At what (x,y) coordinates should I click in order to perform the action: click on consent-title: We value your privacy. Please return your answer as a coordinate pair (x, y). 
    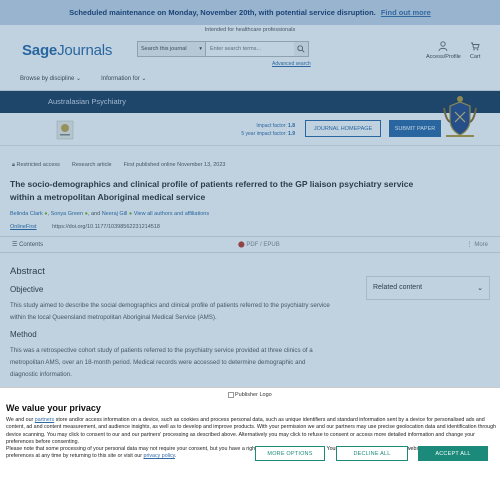
    Looking at the image, I should click on (53, 408).